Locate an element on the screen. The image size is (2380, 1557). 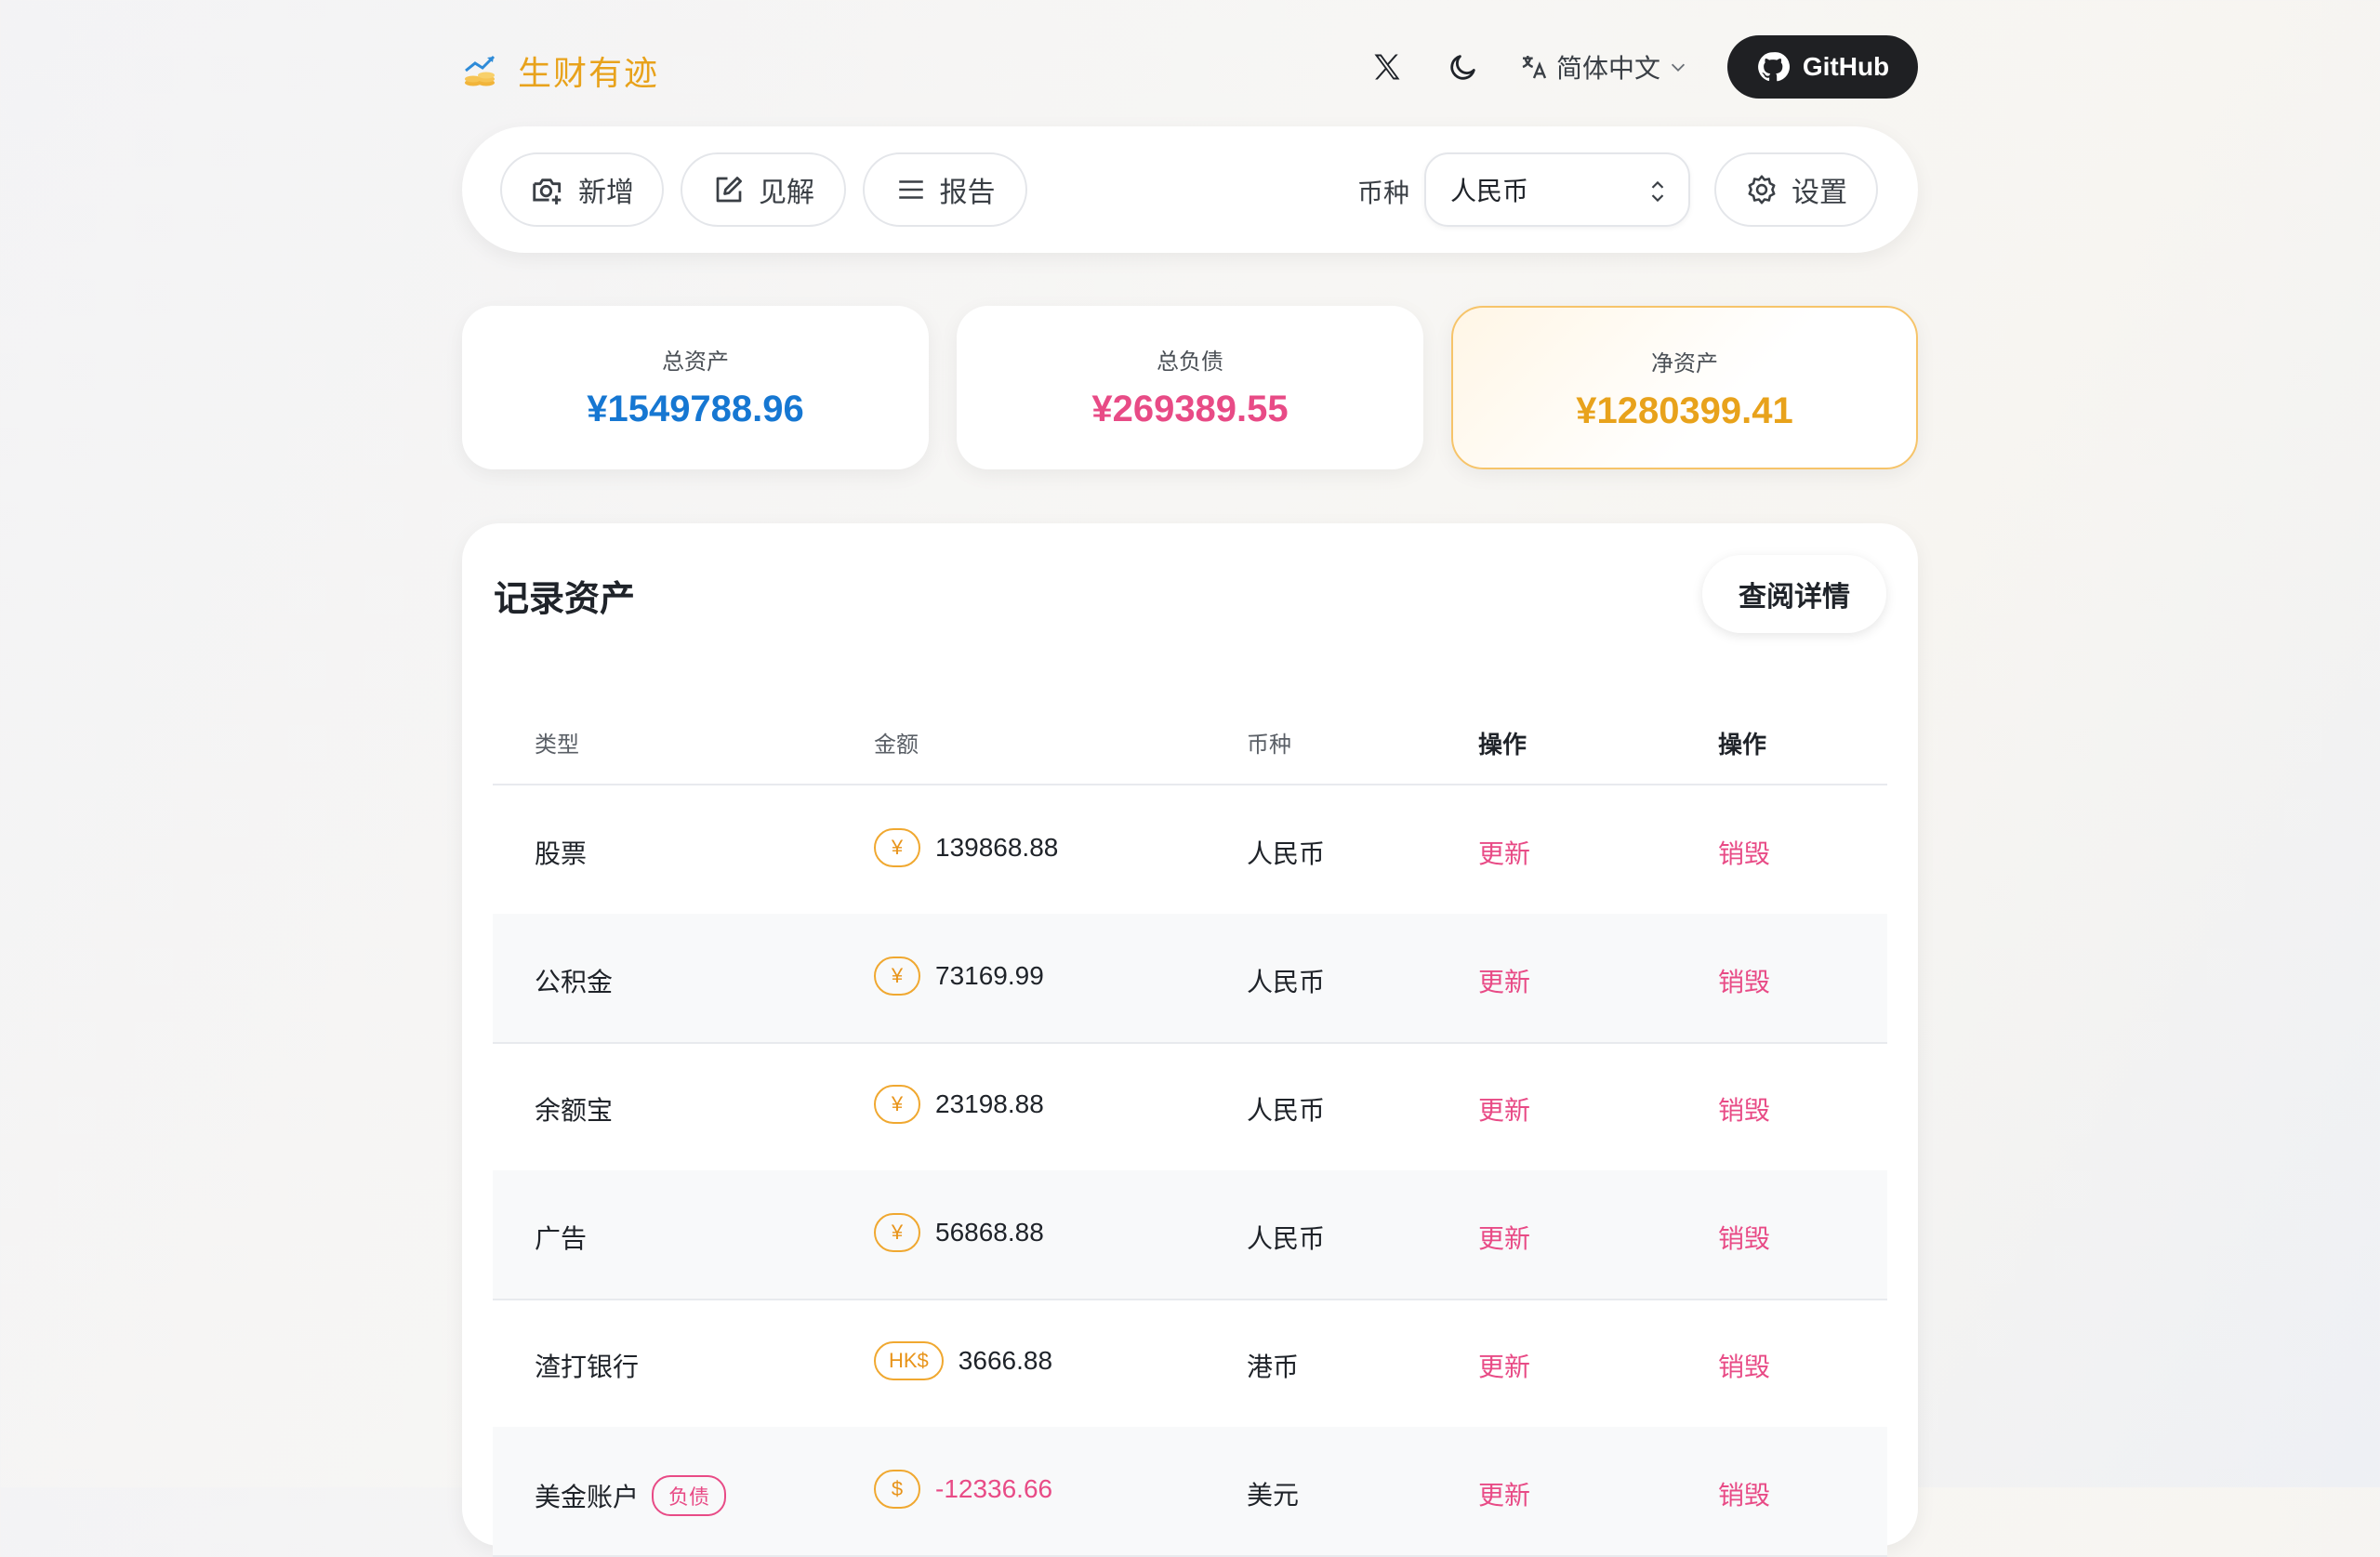
column-header-action-update: 操作 is located at coordinates (1502, 745).